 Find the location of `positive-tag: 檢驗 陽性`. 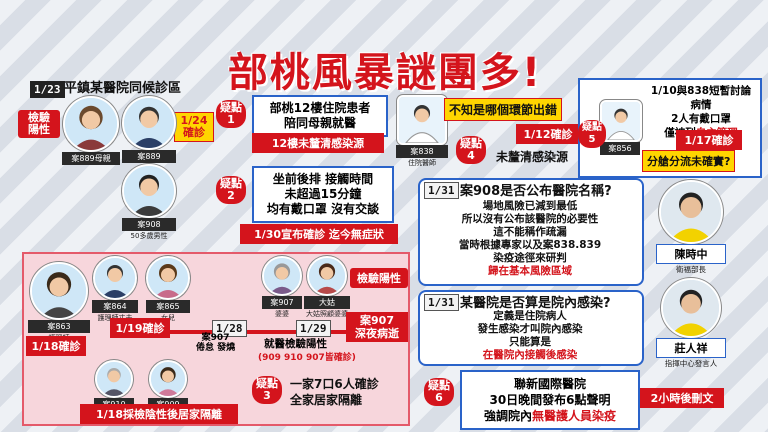

positive-tag: 檢驗 陽性 is located at coordinates (39, 124).